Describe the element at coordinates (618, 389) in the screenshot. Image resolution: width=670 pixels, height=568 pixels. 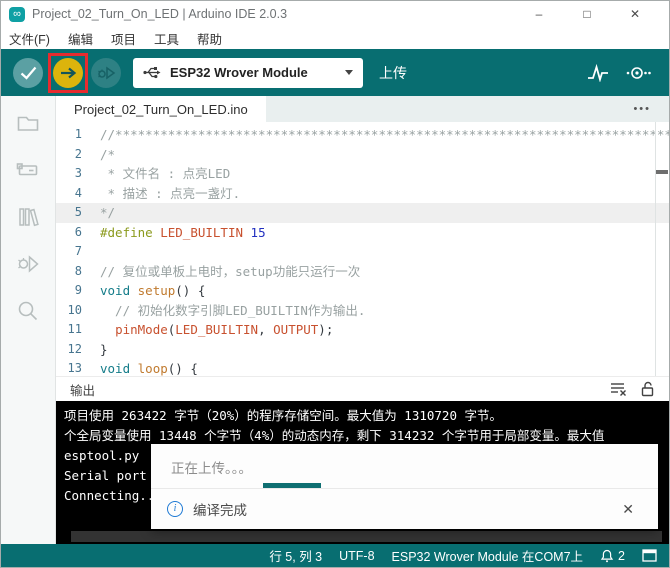
I see `clear-output-icon` at that location.